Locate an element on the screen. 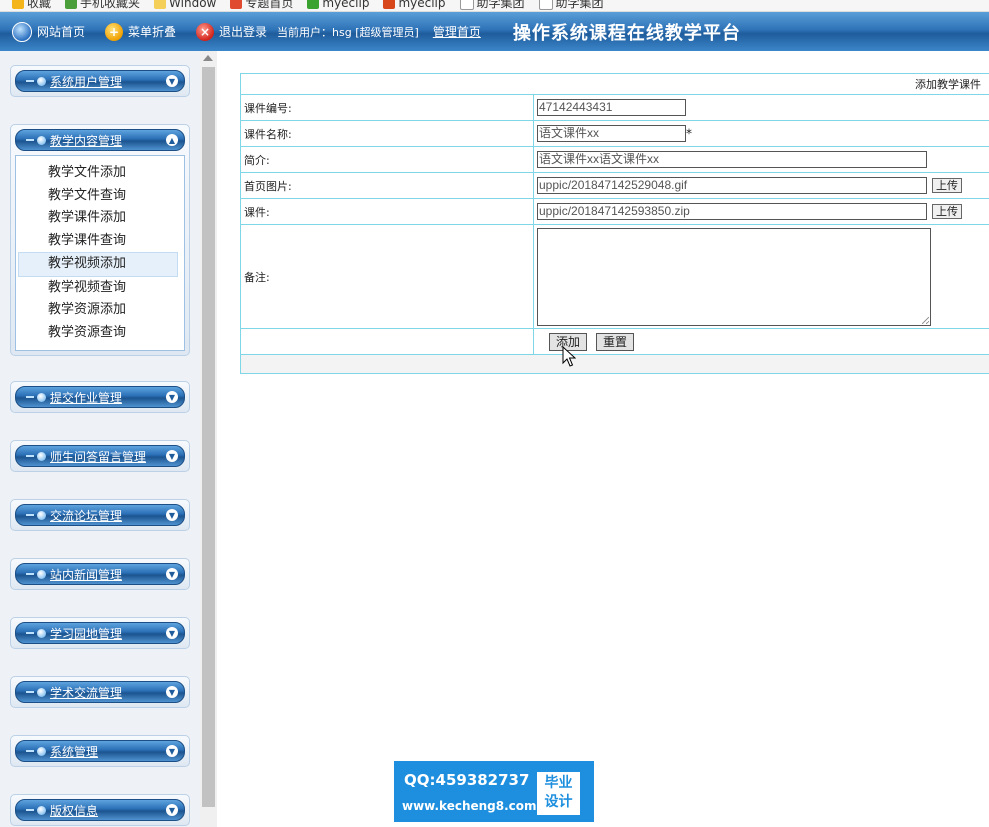  upload-courseware-button: 上传 is located at coordinates (947, 211).